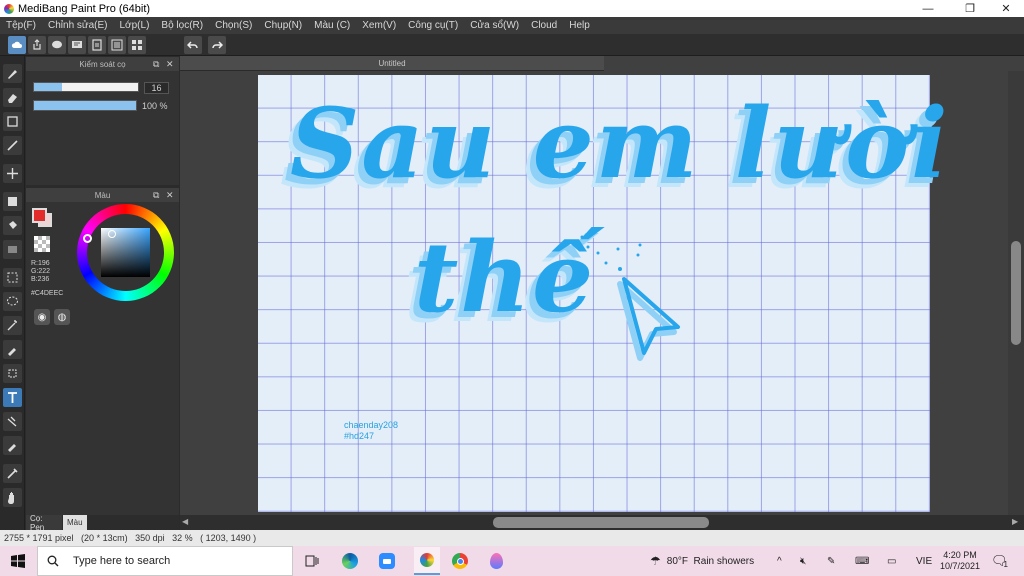 This screenshot has width=1024, height=576. I want to click on page-list-button, so click(117, 45).